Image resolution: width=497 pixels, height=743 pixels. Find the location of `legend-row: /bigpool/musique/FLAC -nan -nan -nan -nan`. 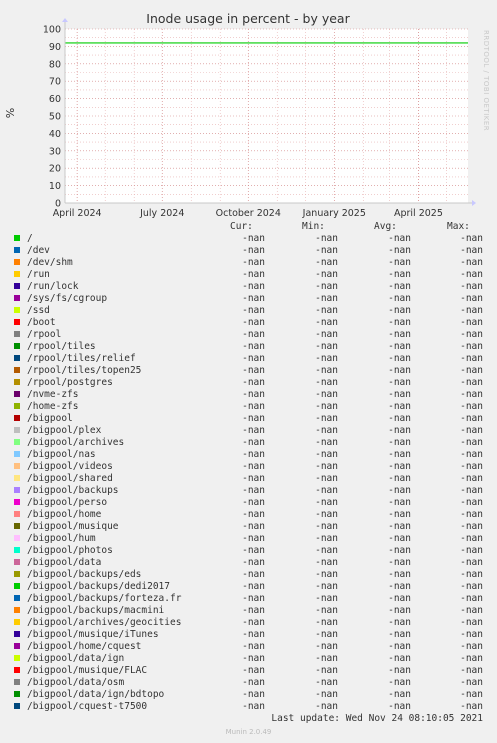

legend-row: /bigpool/musique/FLAC -nan -nan -nan -nan is located at coordinates (248, 671).